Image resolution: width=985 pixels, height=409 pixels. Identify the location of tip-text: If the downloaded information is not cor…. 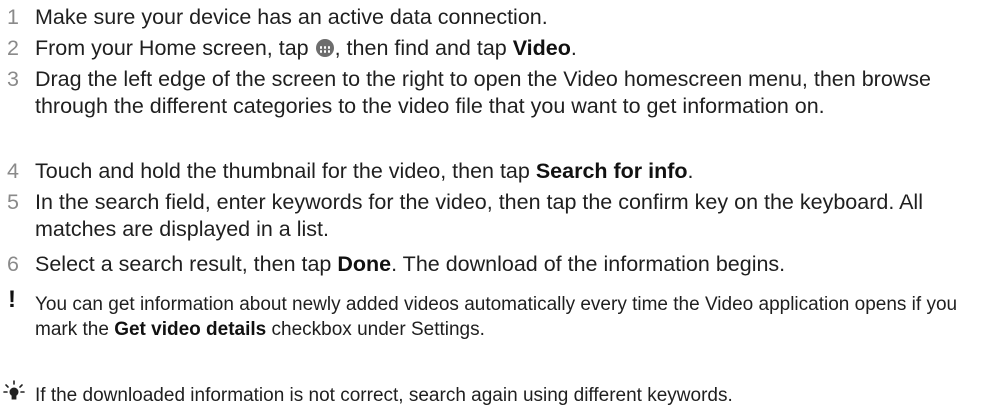
(384, 395).